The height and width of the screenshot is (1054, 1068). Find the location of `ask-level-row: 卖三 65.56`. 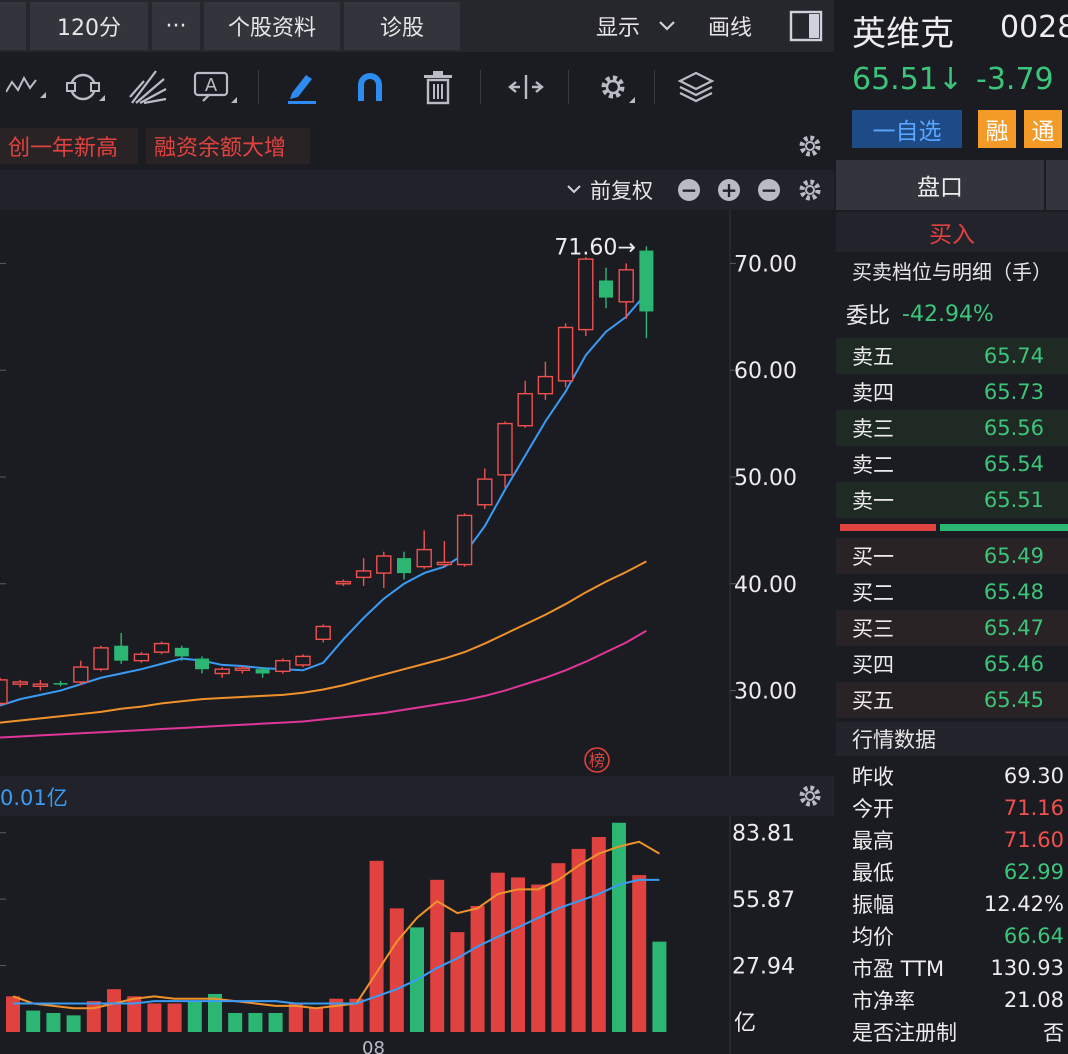

ask-level-row: 卖三 65.56 is located at coordinates (952, 428).